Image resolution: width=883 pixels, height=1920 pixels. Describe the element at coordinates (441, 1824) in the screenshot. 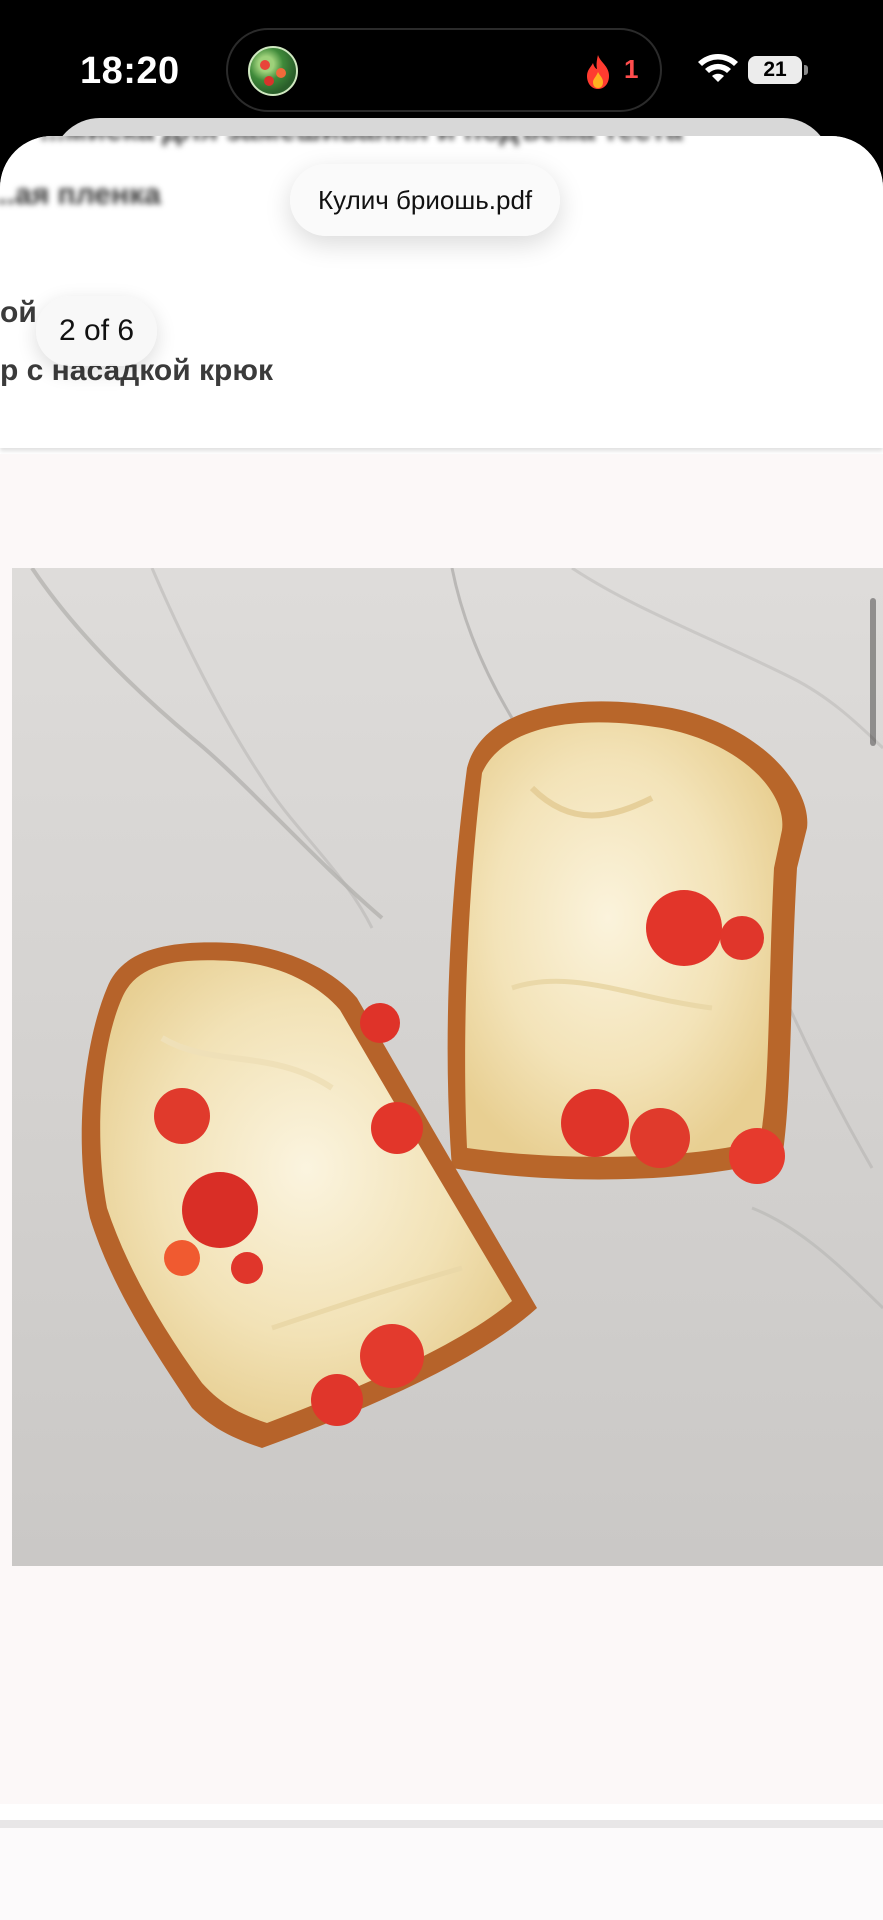

I see `page-divider` at that location.